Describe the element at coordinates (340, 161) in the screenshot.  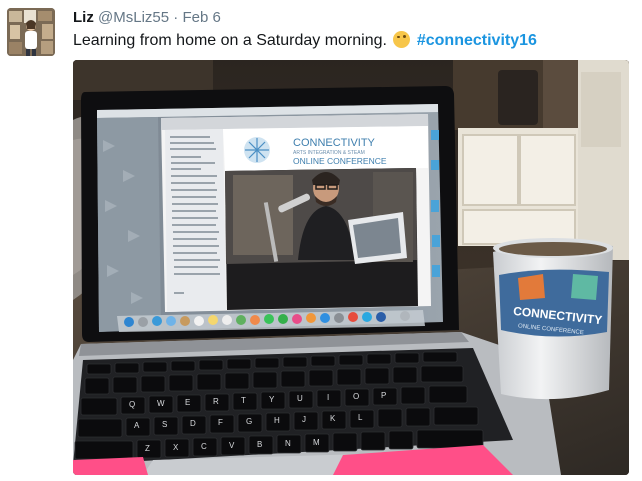
I see `conference-event: ONLINE CONFERENCE` at that location.